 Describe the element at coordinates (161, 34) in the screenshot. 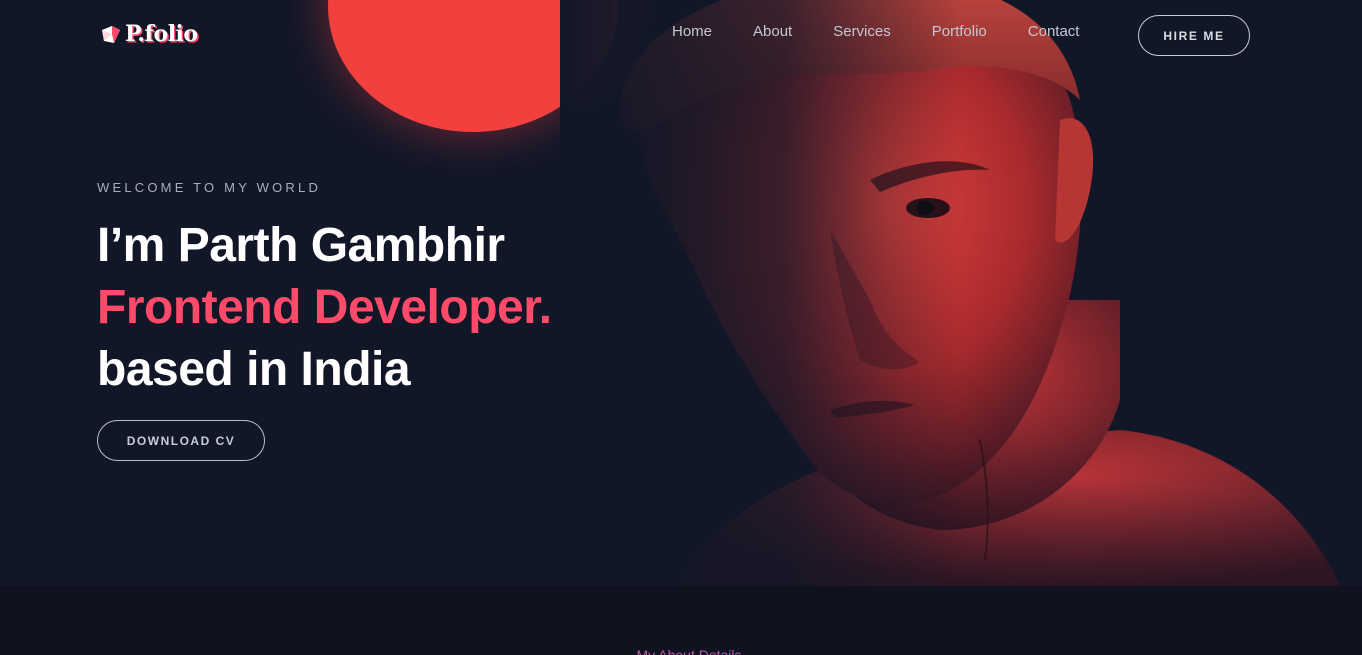

I see `logo-text: P.folio` at that location.